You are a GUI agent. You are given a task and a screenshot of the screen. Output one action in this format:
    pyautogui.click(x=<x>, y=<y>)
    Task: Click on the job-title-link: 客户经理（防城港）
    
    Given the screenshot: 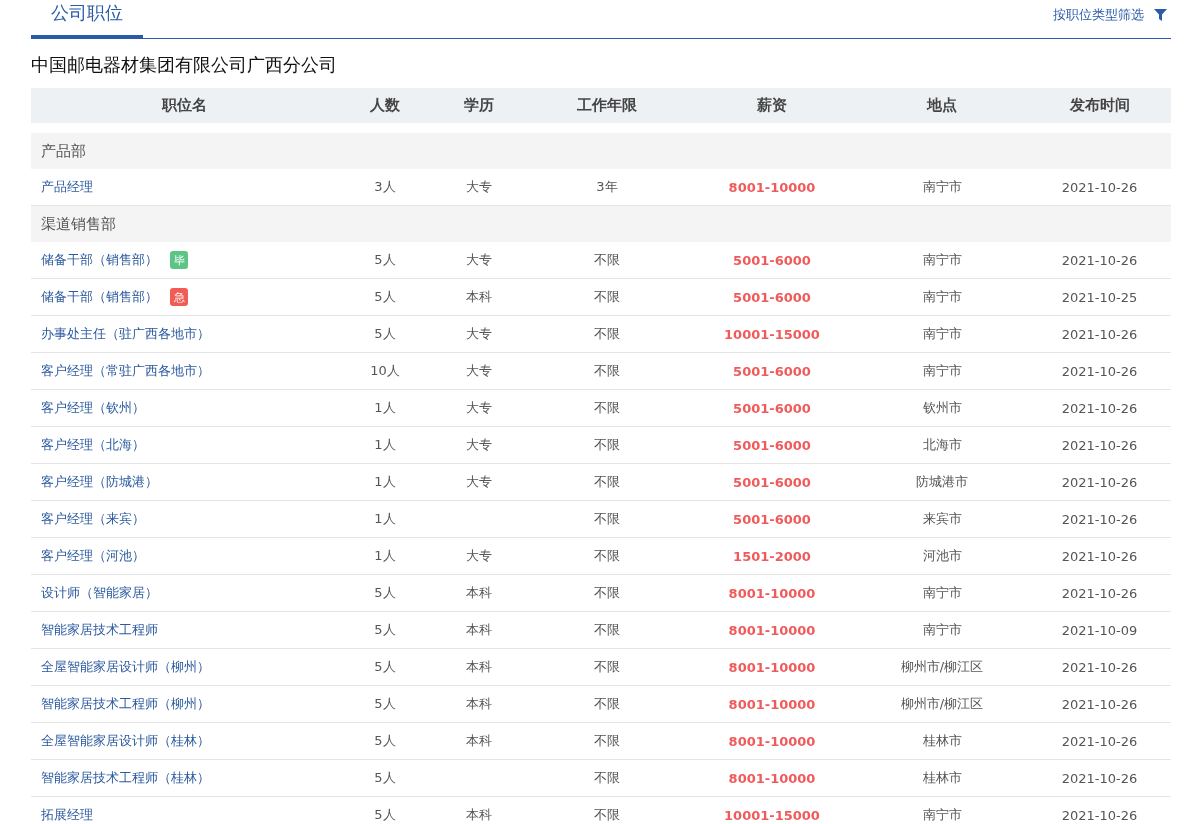 What is the action you would take?
    pyautogui.click(x=99, y=482)
    